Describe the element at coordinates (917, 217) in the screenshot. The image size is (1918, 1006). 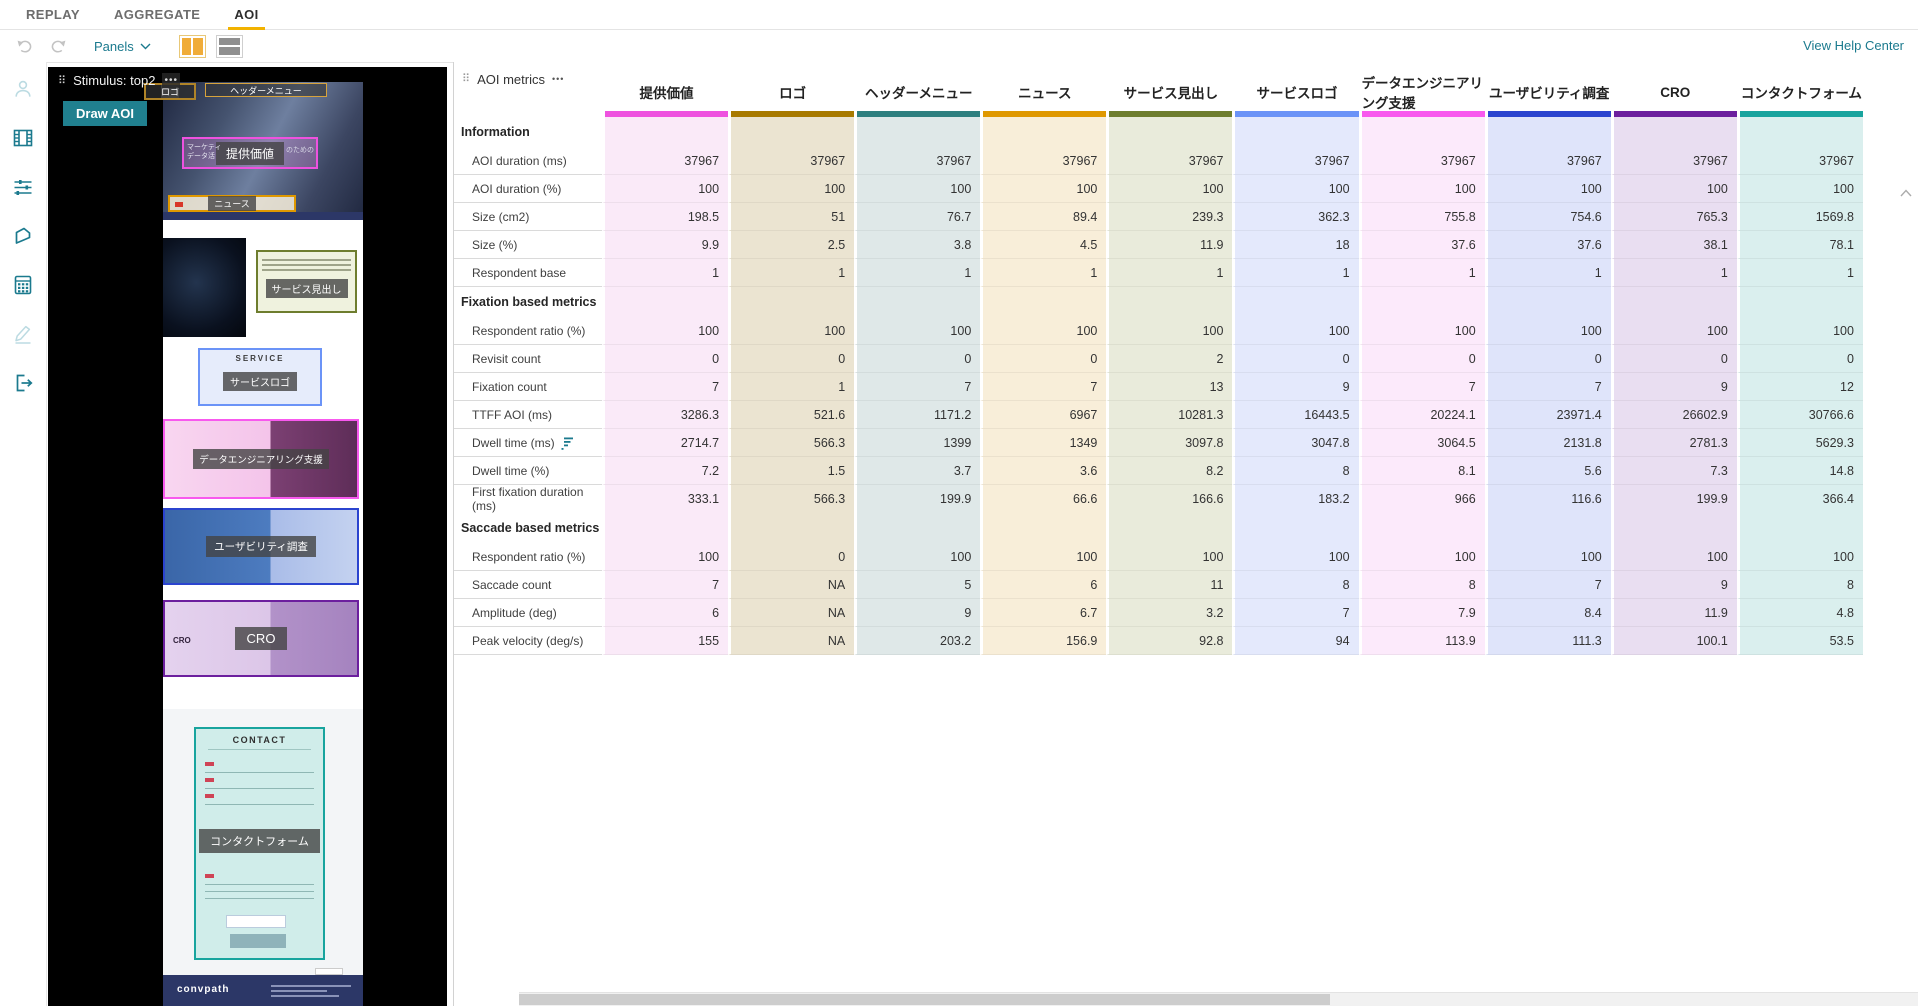
I see `metric-cell: 76.7` at that location.